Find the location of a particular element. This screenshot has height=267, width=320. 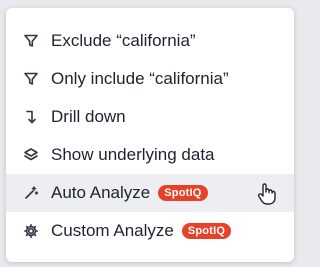

menu-item-label: Auto Analyze is located at coordinates (101, 192).